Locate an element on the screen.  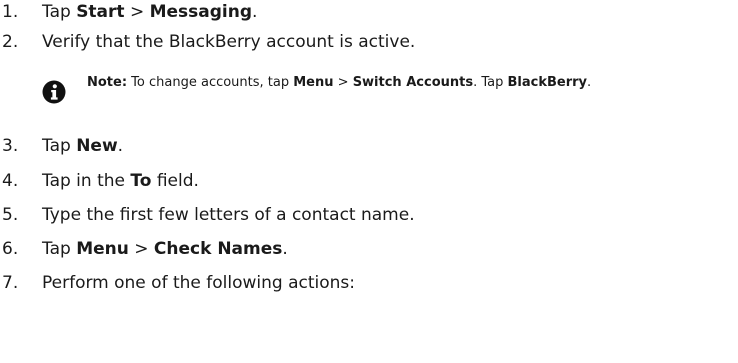
step-number: 2. is located at coordinates (10, 42).